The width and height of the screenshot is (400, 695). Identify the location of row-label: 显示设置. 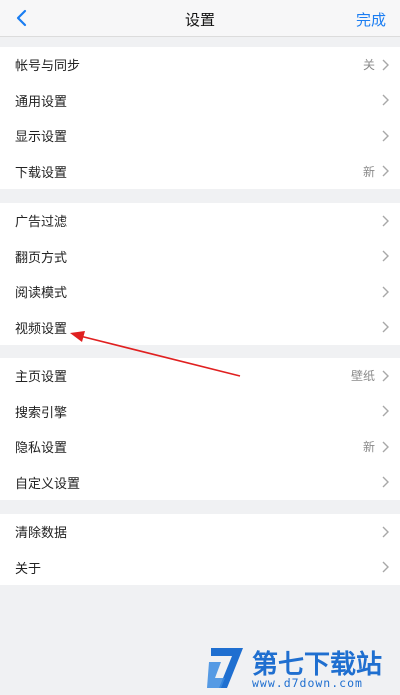
(41, 138).